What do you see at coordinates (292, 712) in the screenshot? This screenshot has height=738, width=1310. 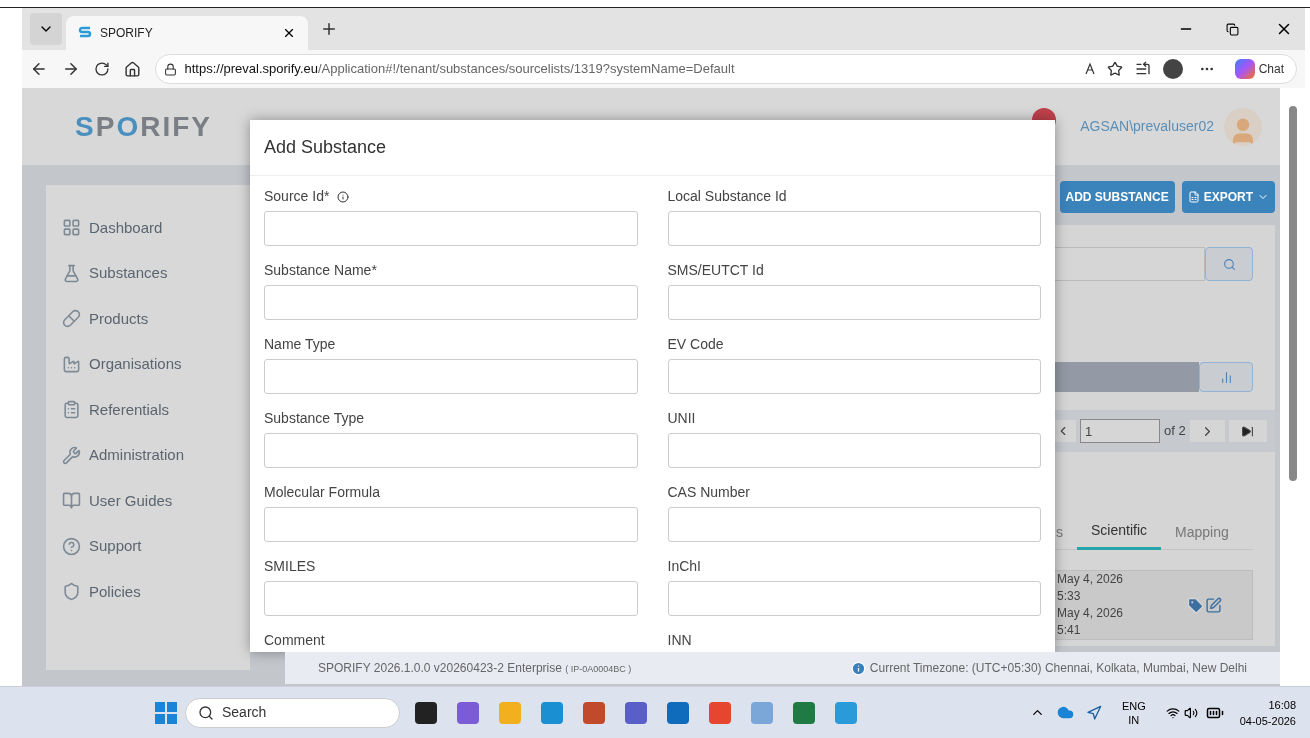 I see `taskbar-search-field: Search` at bounding box center [292, 712].